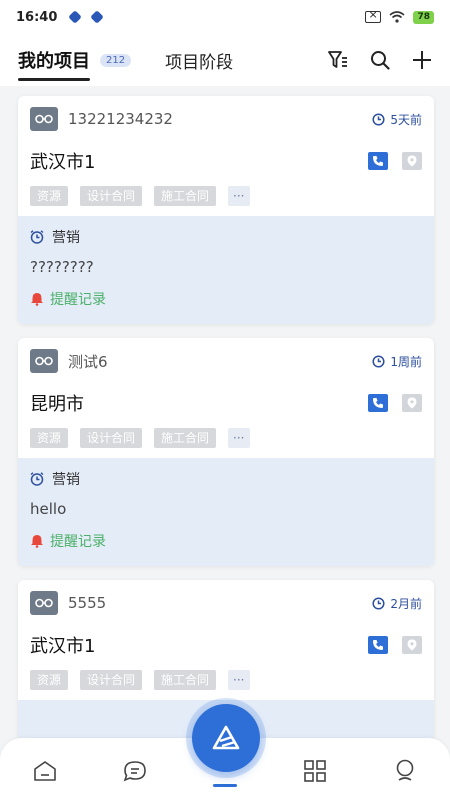 The height and width of the screenshot is (800, 450). I want to click on card-header: 测试6 1周前 昆明市 资源 设计合同 施工合同 ···, so click(226, 398).